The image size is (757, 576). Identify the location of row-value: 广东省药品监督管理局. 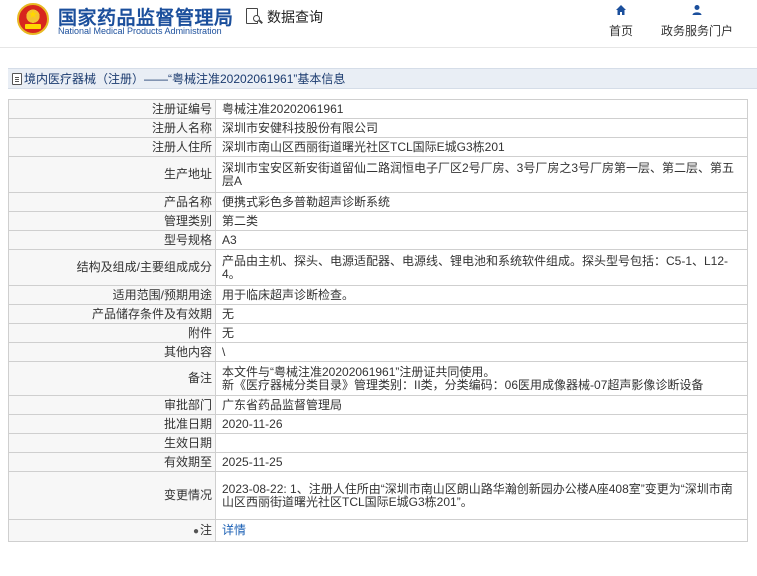
(481, 405).